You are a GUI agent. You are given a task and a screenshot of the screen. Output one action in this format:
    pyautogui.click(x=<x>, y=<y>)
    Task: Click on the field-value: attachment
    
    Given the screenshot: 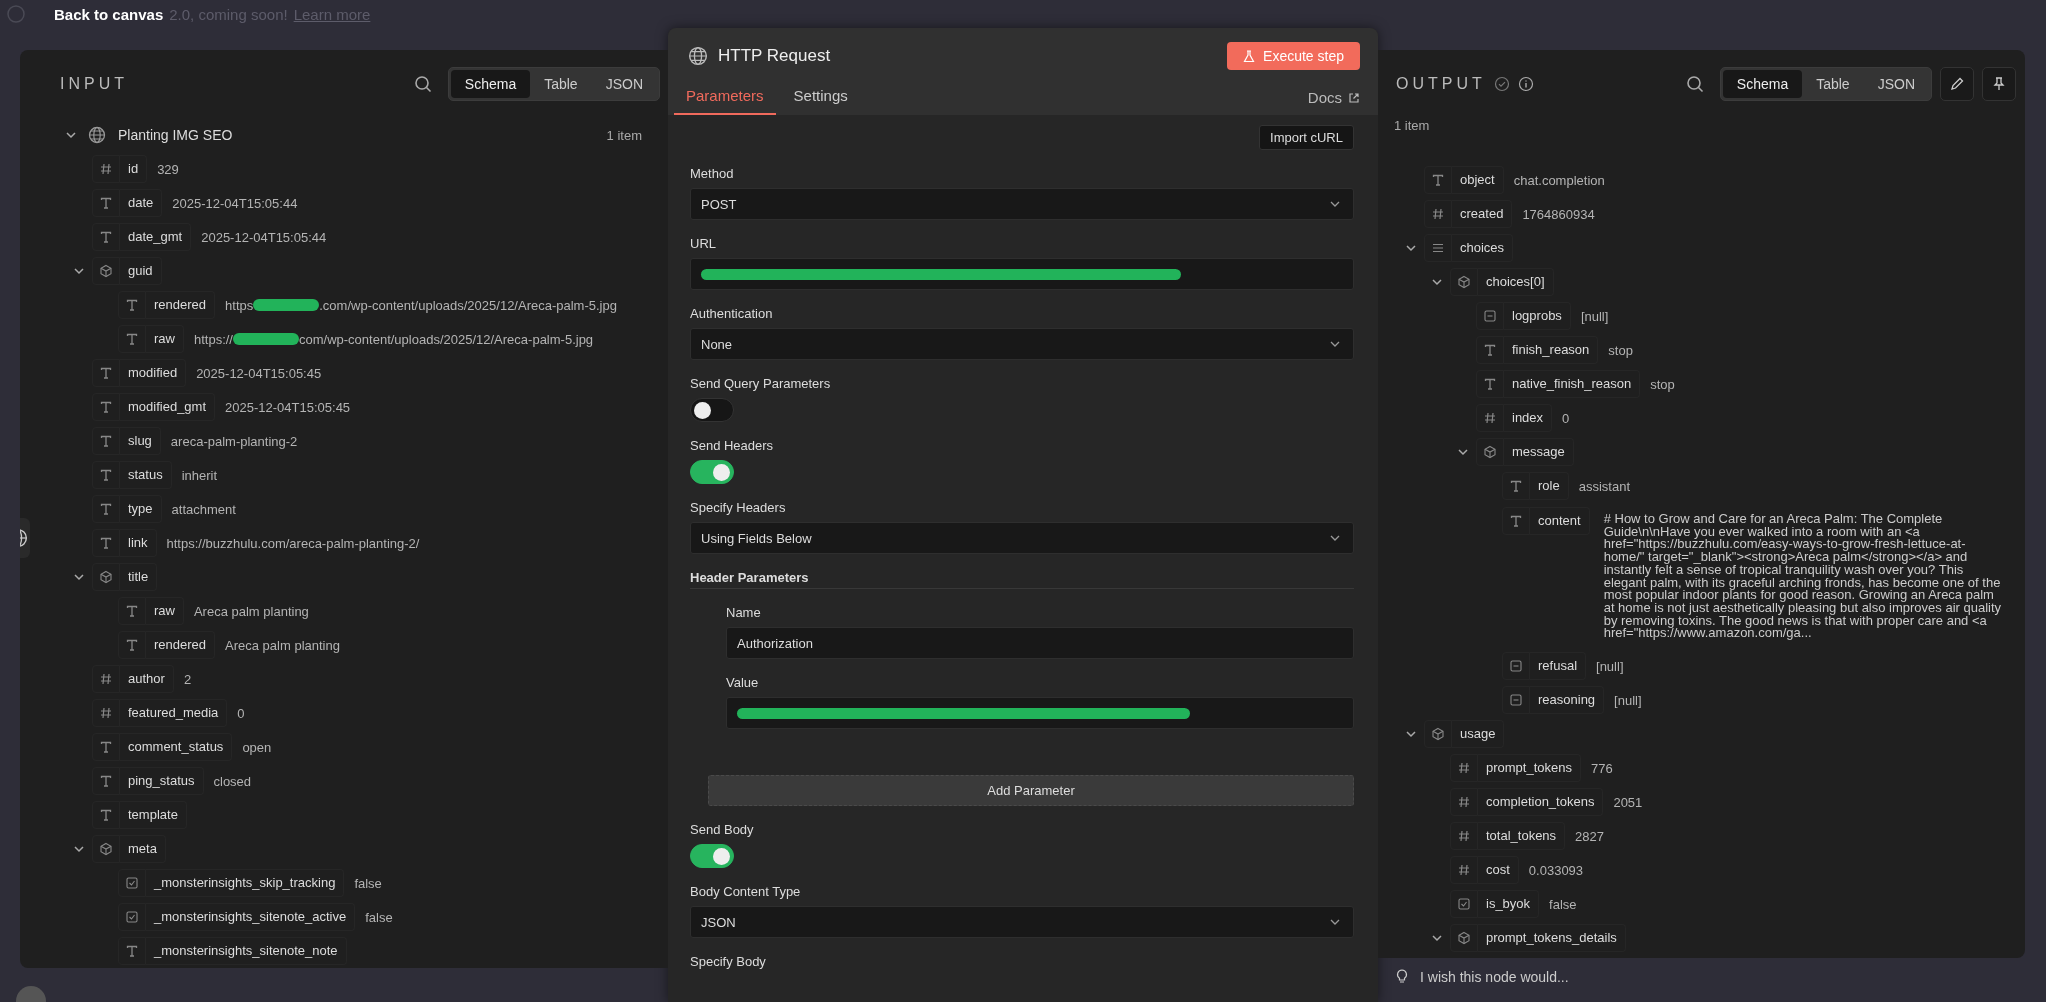 What is the action you would take?
    pyautogui.click(x=203, y=509)
    